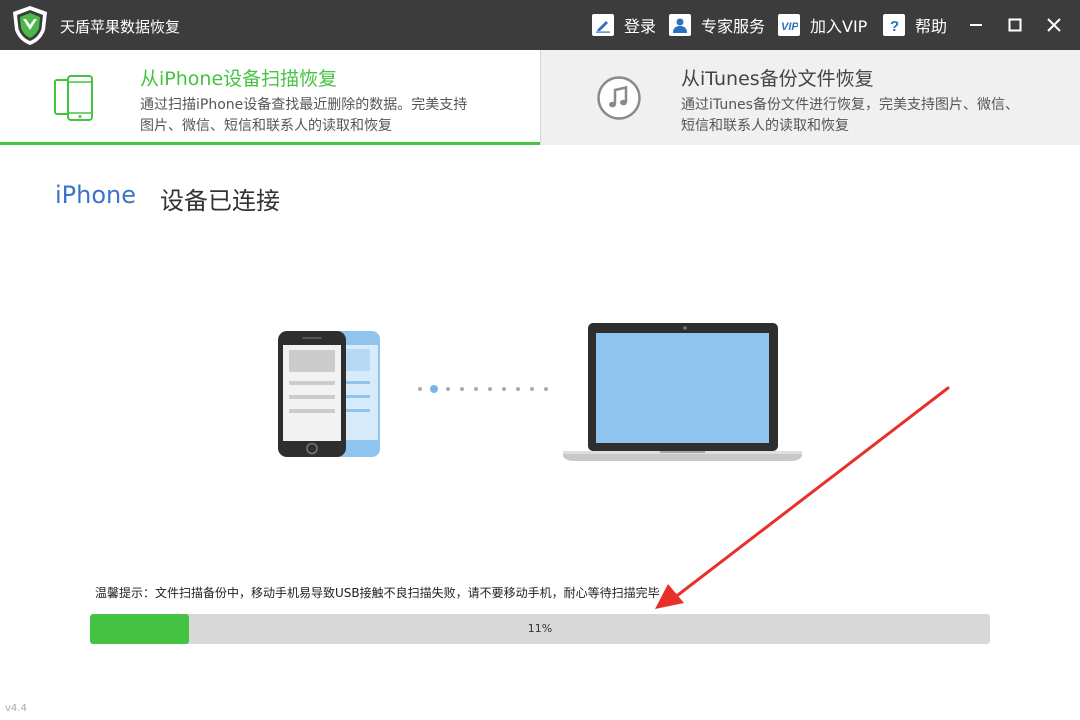 The width and height of the screenshot is (1080, 720). I want to click on version-label: v4.4, so click(16, 708).